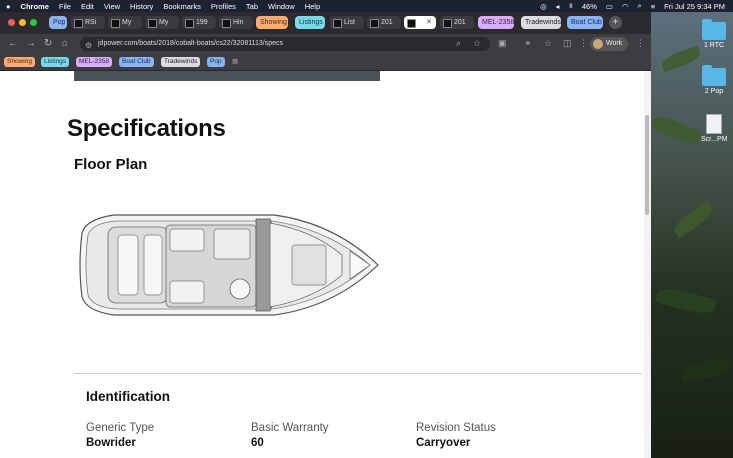 This screenshot has height=458, width=733. Describe the element at coordinates (19, 62) in the screenshot. I see `bookmark-group-showing: Showing` at that location.